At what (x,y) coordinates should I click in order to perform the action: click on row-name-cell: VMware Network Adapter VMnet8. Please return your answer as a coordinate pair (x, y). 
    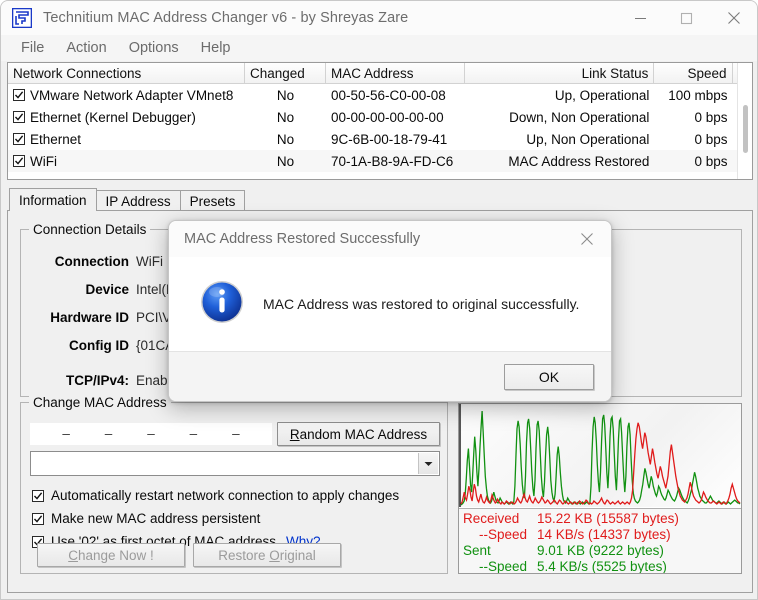
    Looking at the image, I should click on (126, 95).